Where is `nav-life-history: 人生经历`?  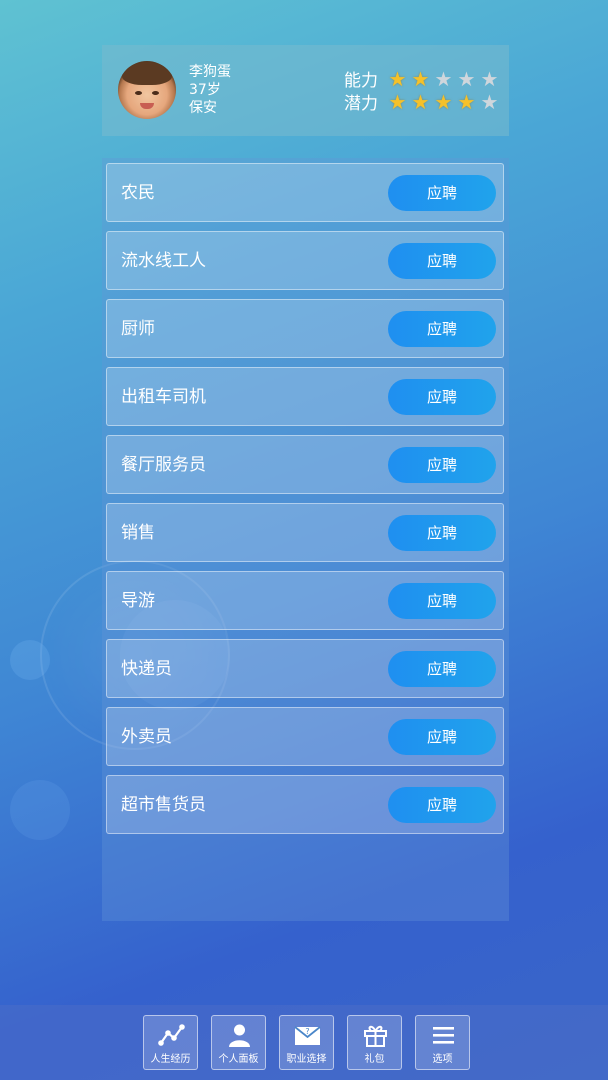 nav-life-history: 人生经历 is located at coordinates (170, 1042).